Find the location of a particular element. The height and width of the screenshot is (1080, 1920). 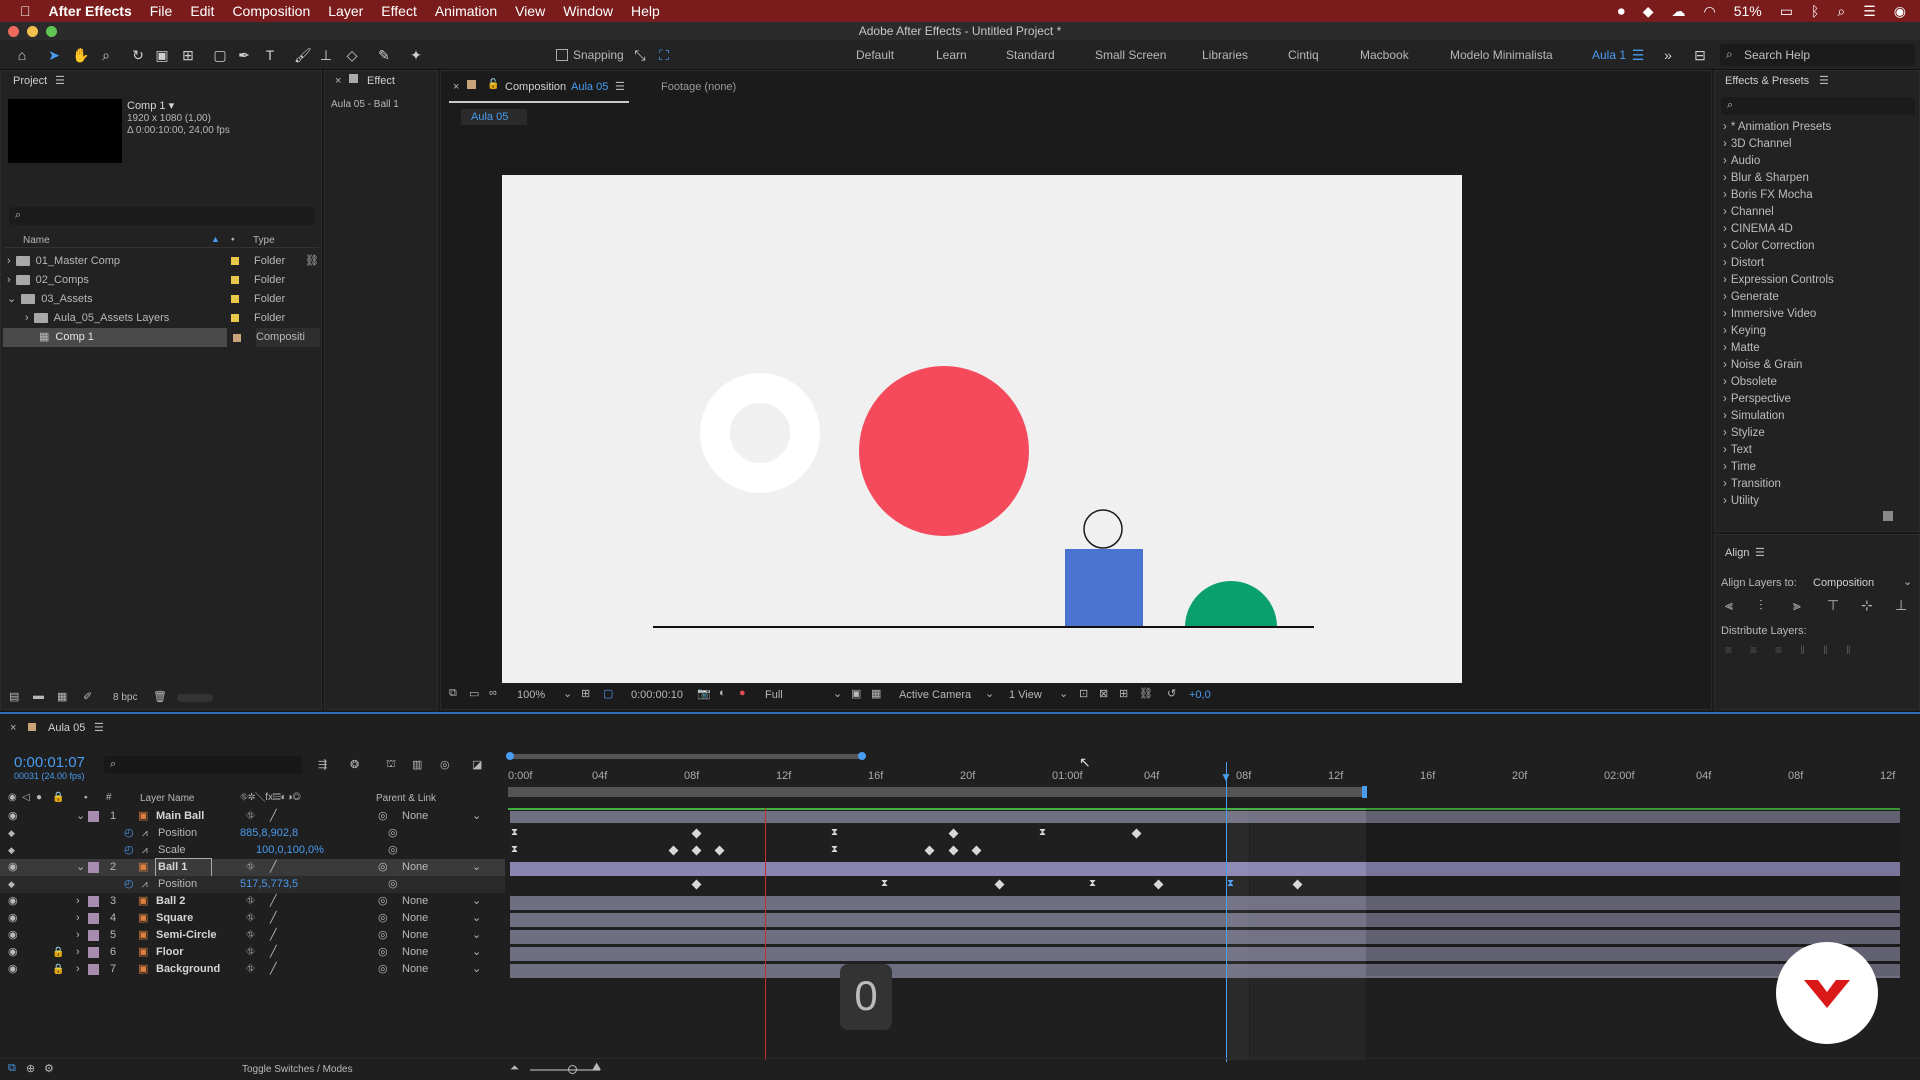

more-workspaces-icon: » is located at coordinates (1668, 55).